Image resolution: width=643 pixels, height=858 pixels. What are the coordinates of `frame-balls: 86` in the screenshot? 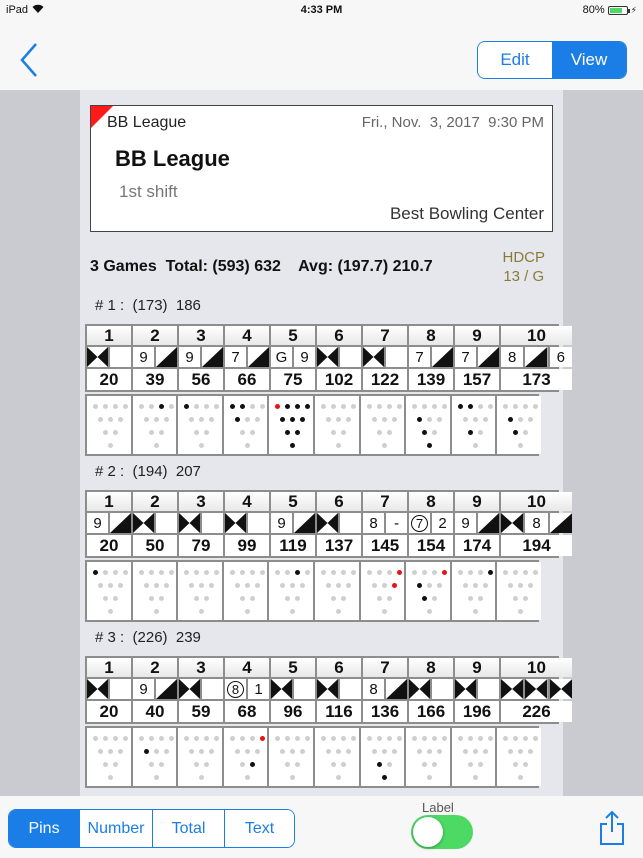 It's located at (536, 357).